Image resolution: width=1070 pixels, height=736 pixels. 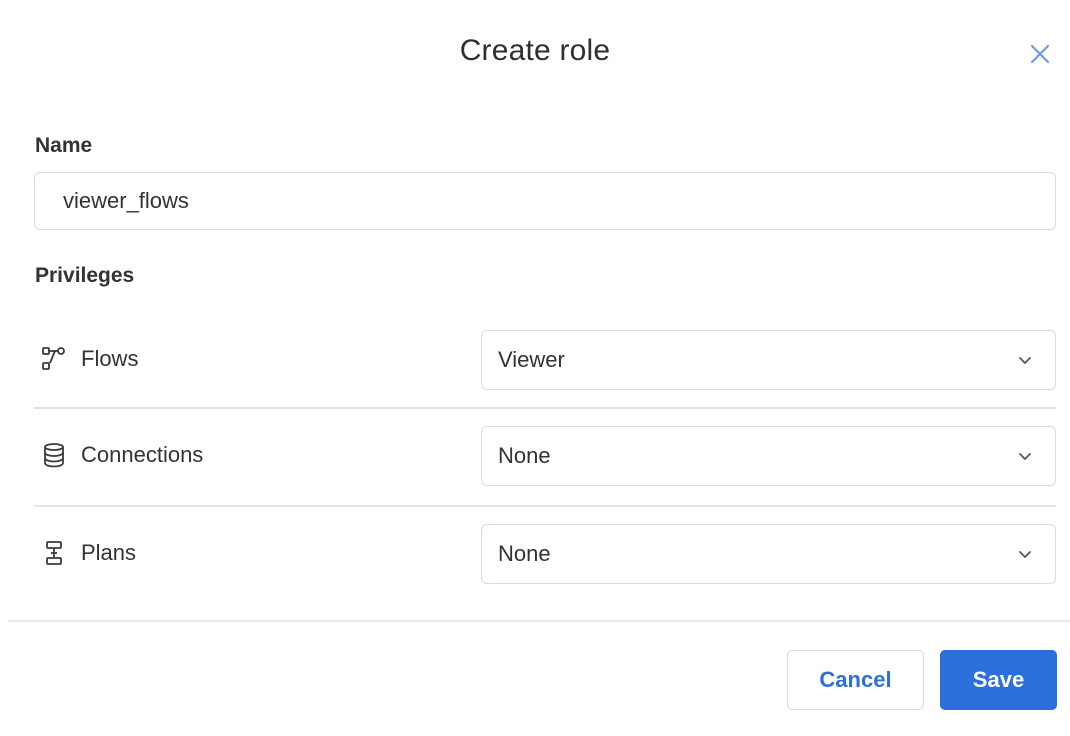 What do you see at coordinates (524, 455) in the screenshot?
I see `connections-privilege-value: None` at bounding box center [524, 455].